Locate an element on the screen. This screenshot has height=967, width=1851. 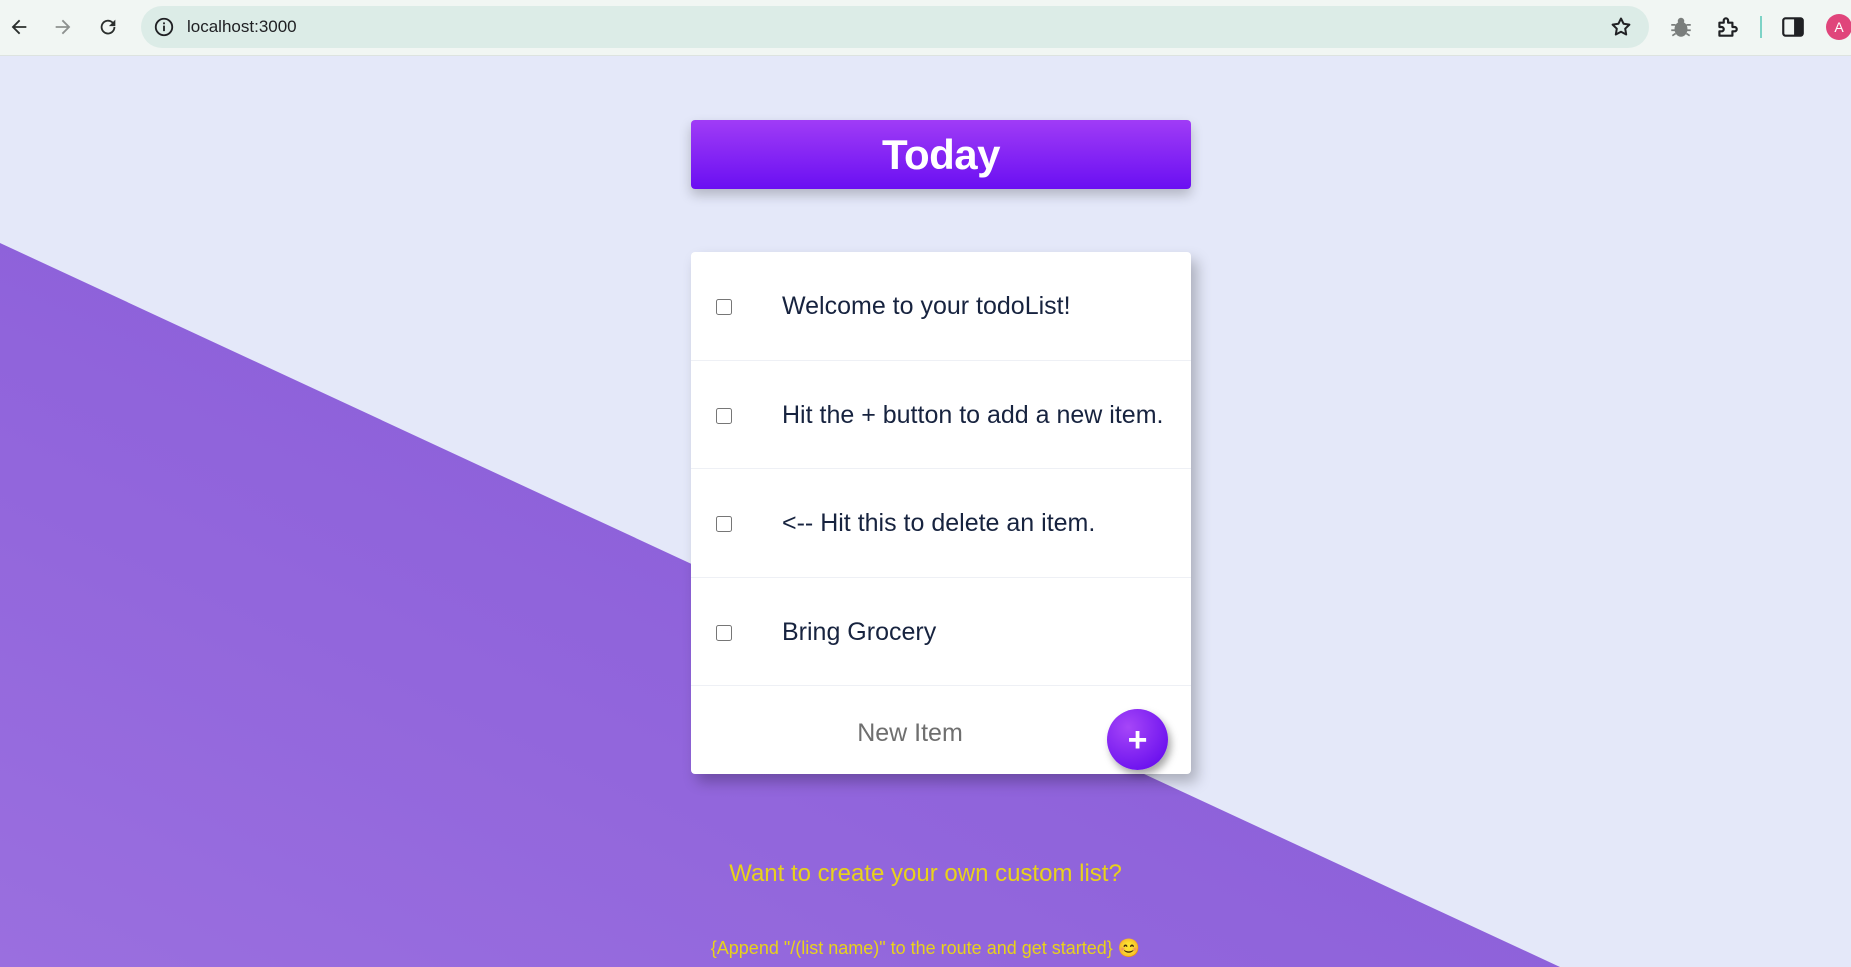
custom-list-question: Want to create your own custom list? is located at coordinates (925, 873).